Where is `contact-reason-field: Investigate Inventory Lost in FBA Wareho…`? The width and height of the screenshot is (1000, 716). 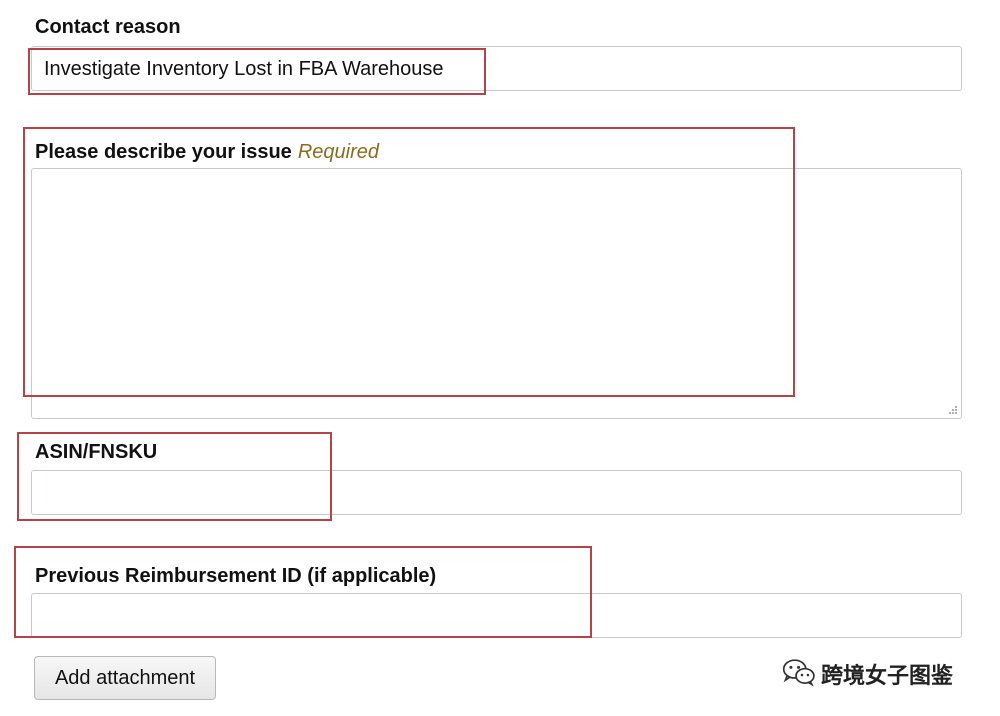
contact-reason-field: Investigate Inventory Lost in FBA Wareho… is located at coordinates (496, 68).